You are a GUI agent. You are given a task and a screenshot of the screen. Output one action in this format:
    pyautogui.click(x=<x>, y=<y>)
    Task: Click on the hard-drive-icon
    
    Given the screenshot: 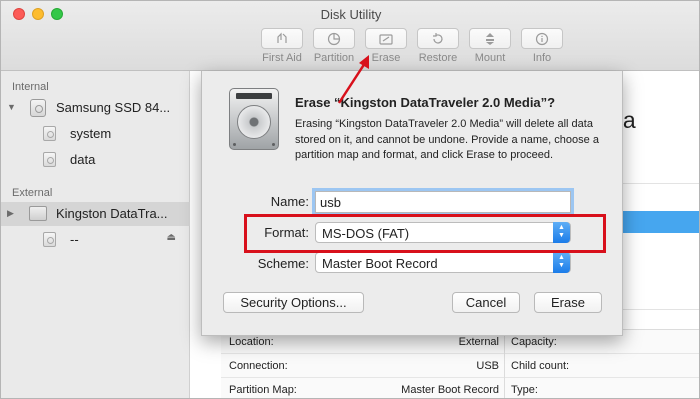 What is the action you would take?
    pyautogui.click(x=254, y=119)
    